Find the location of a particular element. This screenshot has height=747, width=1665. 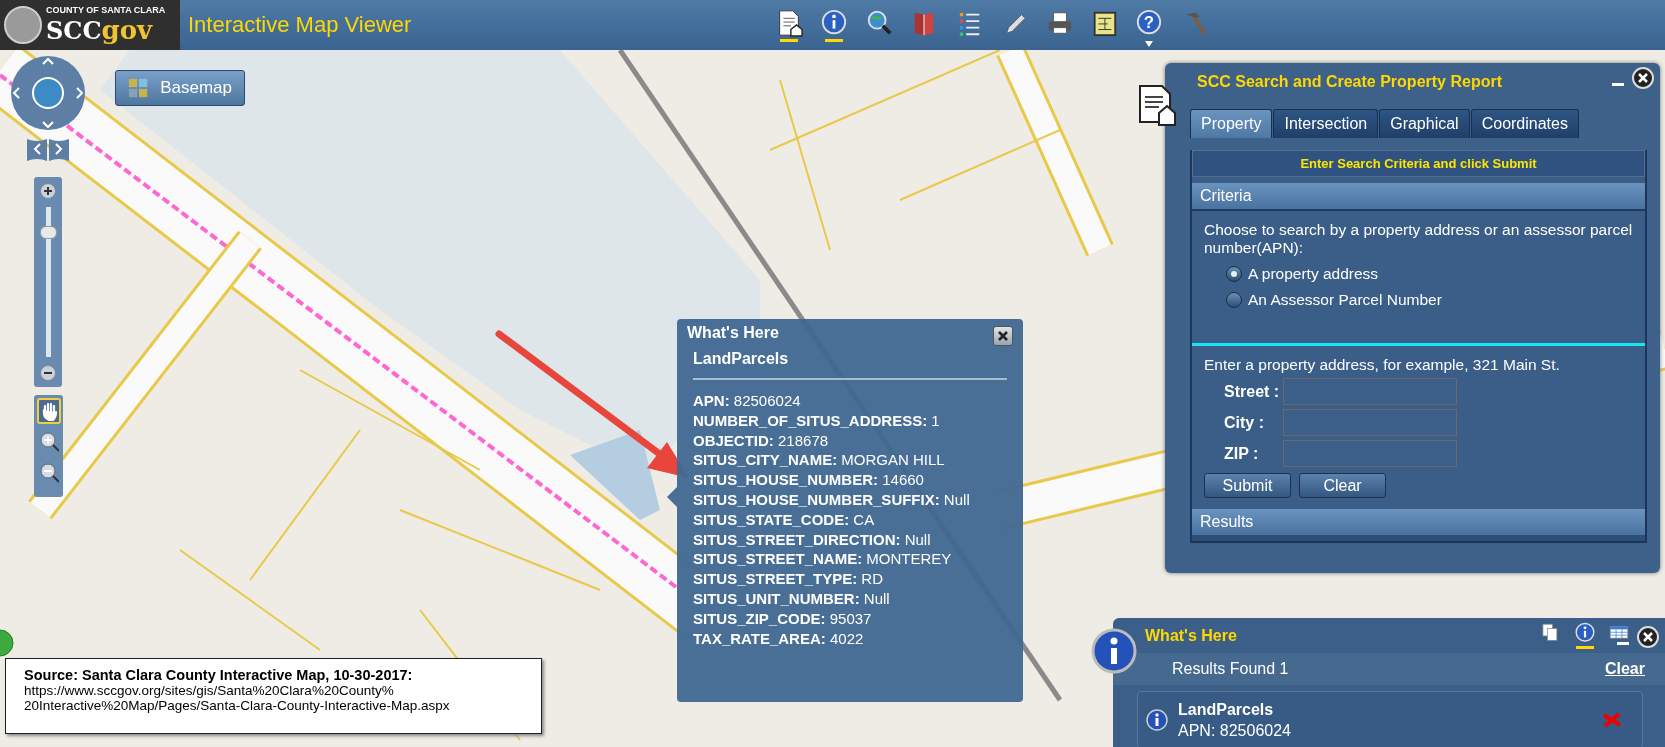

app-title: Interactive Map Viewer is located at coordinates (300, 25).